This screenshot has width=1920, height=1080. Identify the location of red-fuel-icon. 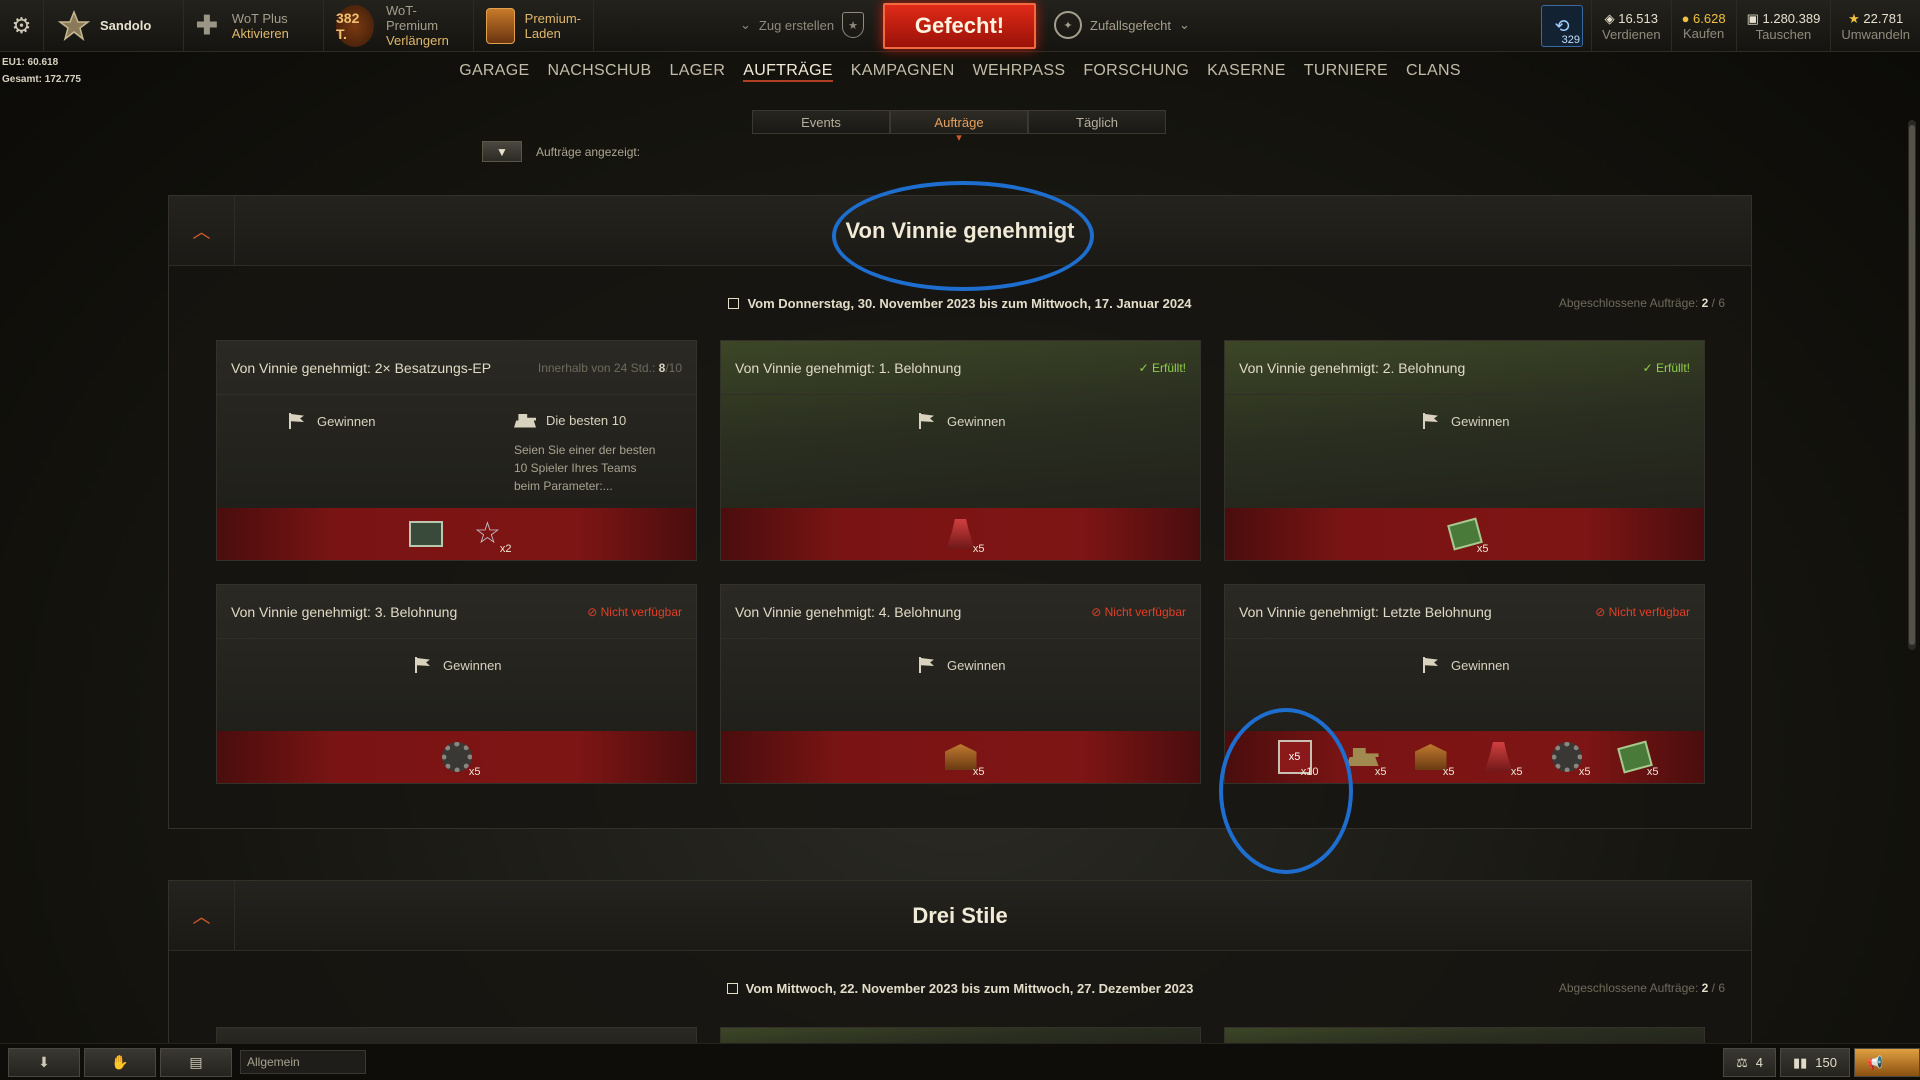
(1498, 757).